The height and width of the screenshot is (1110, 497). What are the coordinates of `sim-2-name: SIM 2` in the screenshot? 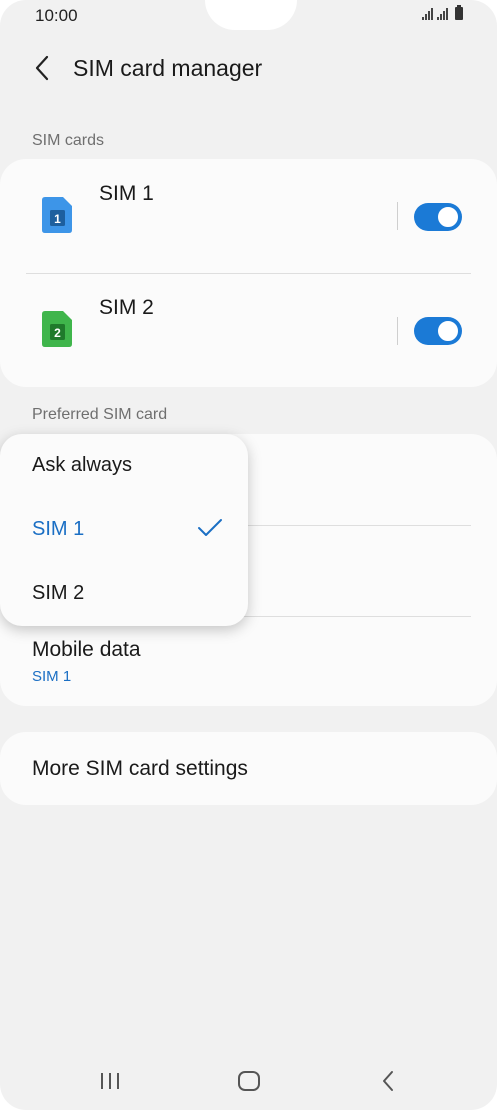 It's located at (126, 307).